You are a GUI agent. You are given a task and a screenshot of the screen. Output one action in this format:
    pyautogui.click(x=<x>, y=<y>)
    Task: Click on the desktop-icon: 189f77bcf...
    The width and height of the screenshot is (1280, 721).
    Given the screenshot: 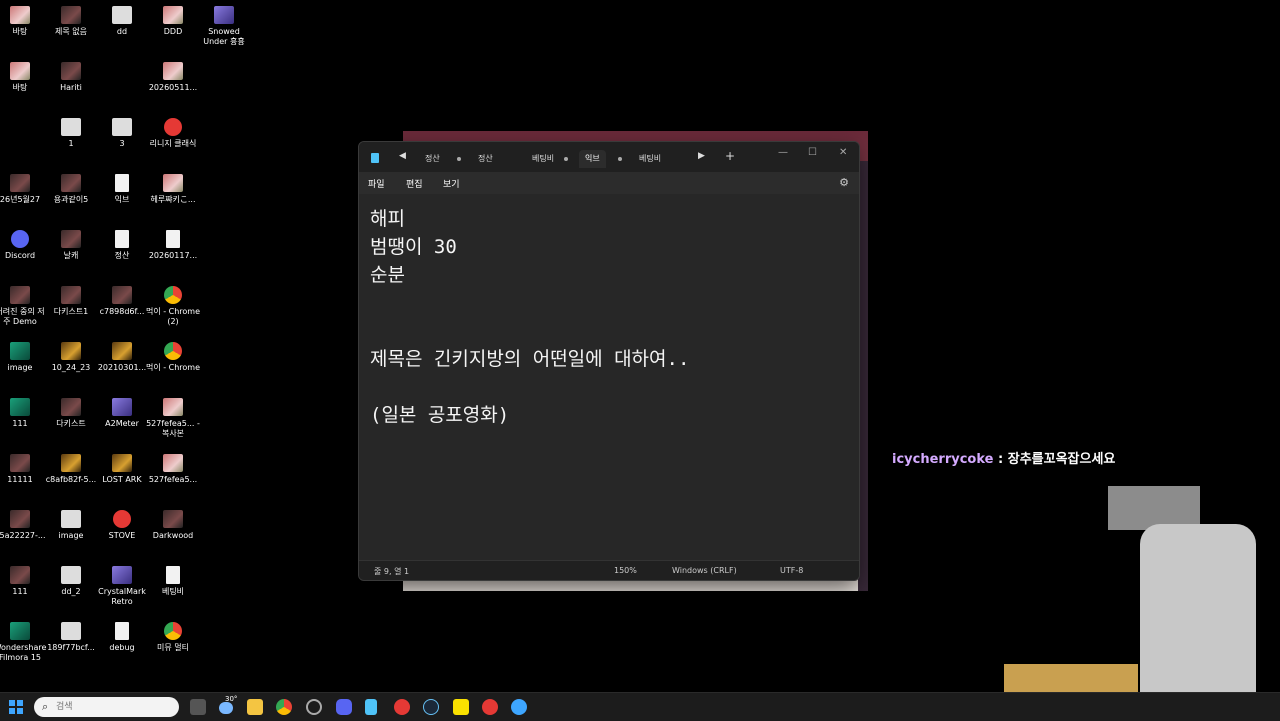 What is the action you would take?
    pyautogui.click(x=71, y=637)
    